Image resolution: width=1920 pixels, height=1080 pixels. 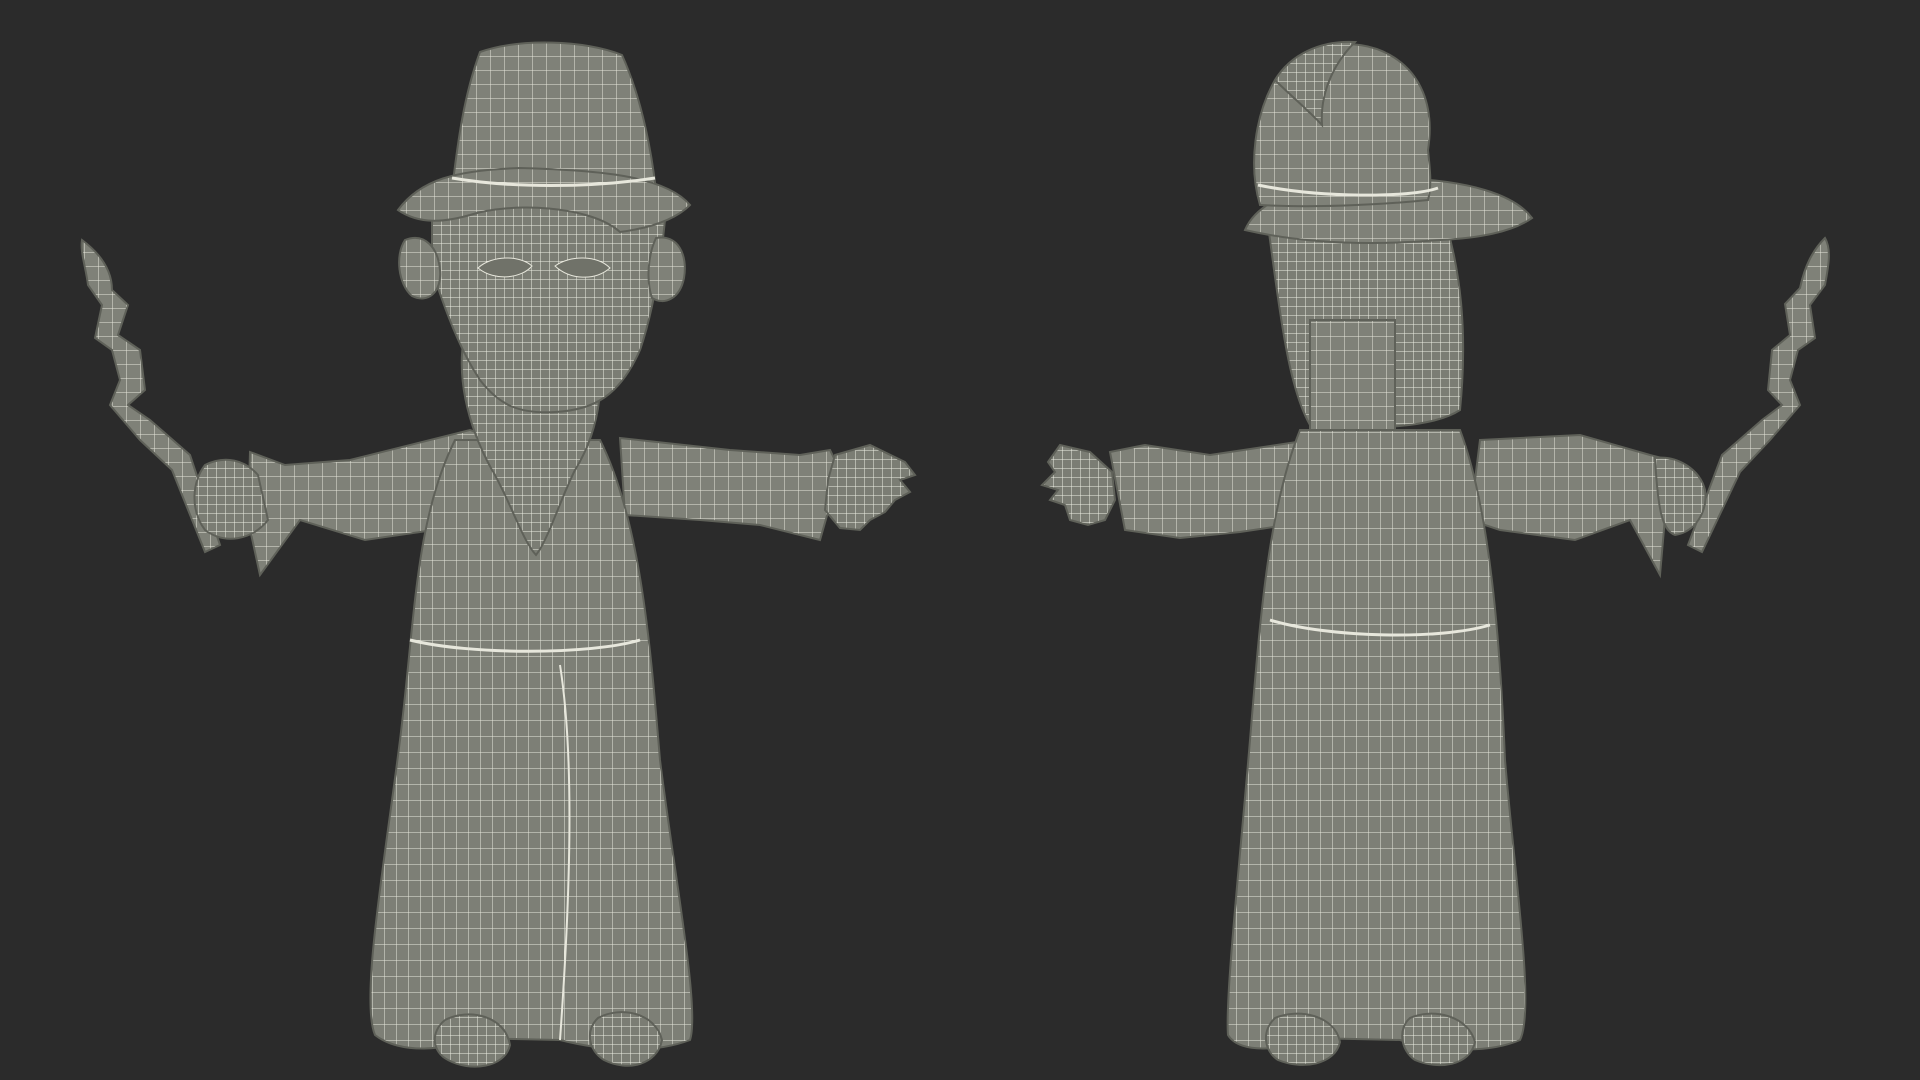 What do you see at coordinates (1758, 395) in the screenshot?
I see `staff` at bounding box center [1758, 395].